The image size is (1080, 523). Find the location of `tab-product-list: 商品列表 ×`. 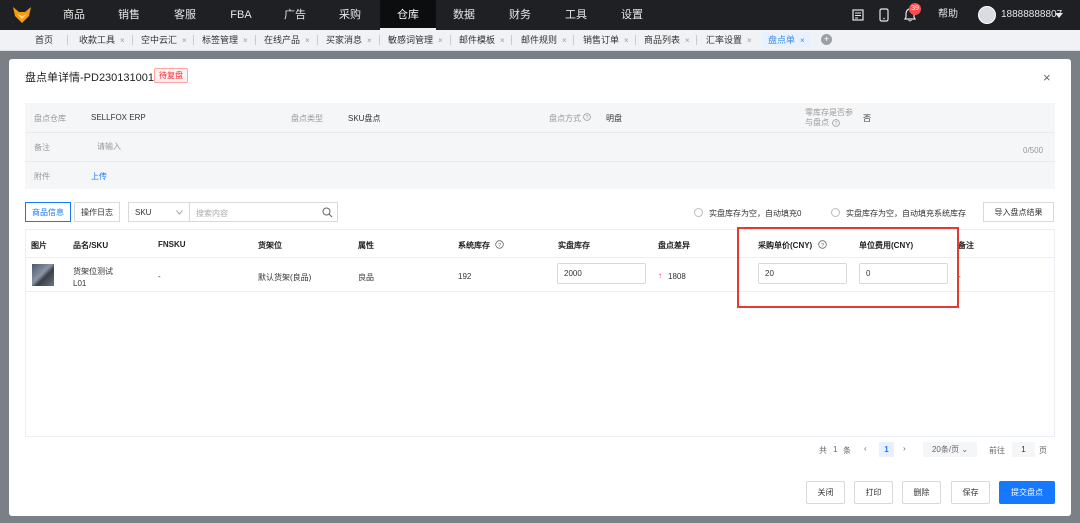

tab-product-list: 商品列表 × is located at coordinates (667, 40).